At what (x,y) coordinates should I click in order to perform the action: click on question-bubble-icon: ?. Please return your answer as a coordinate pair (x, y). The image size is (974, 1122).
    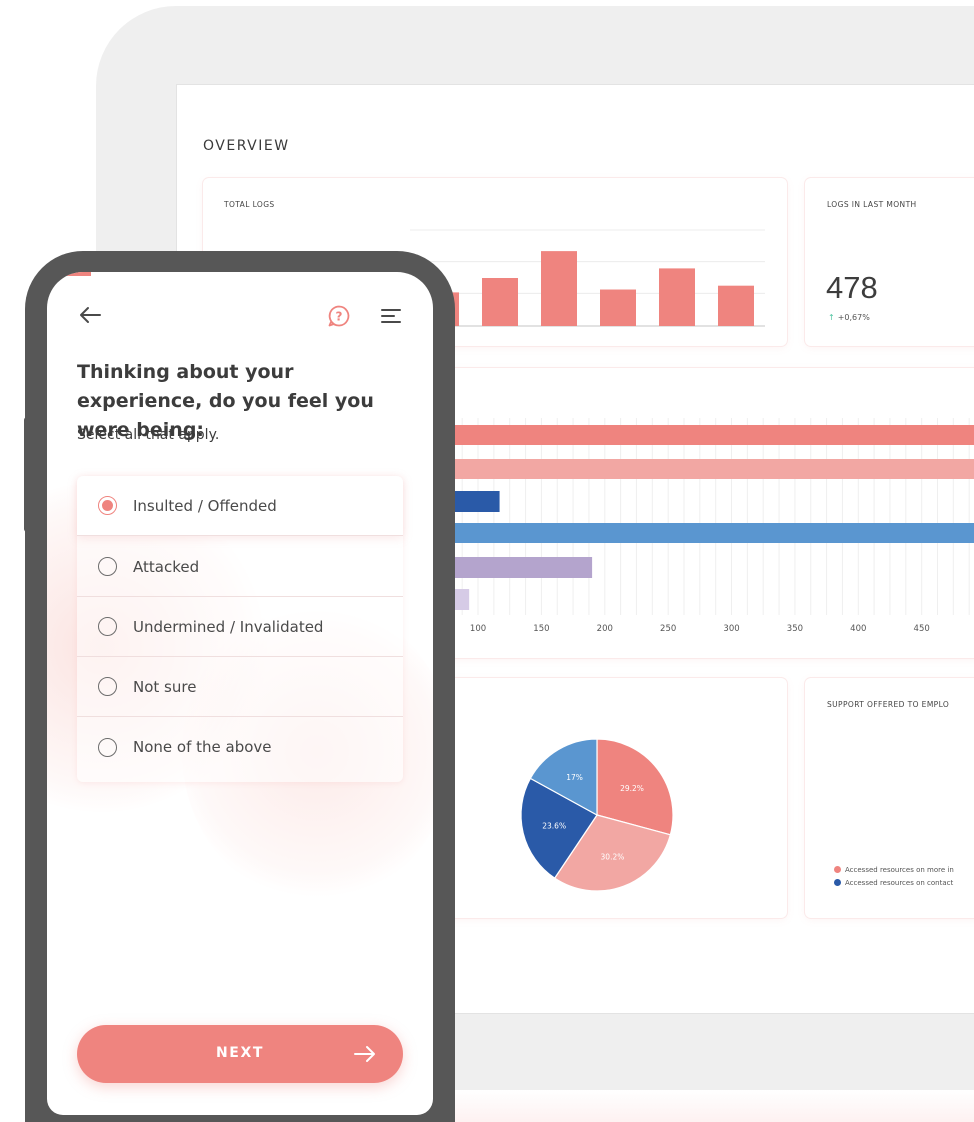
    Looking at the image, I should click on (339, 316).